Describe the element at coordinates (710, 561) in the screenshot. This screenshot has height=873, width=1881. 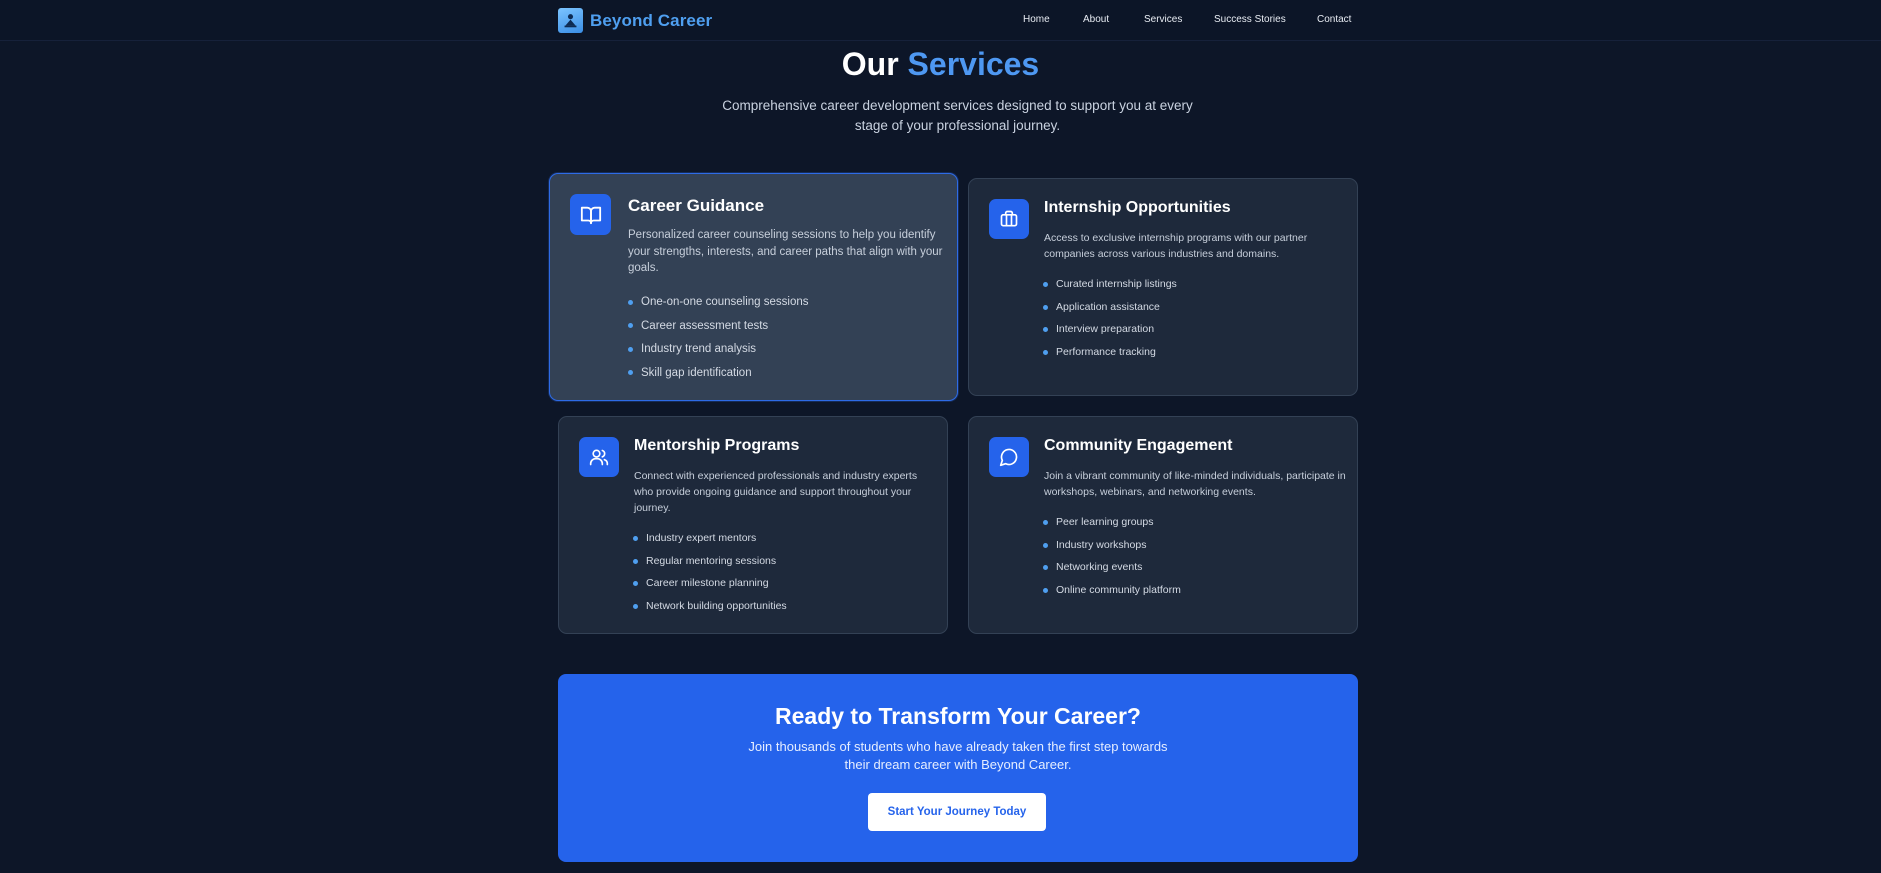
I see `list-item: Regular mentoring sessions` at that location.